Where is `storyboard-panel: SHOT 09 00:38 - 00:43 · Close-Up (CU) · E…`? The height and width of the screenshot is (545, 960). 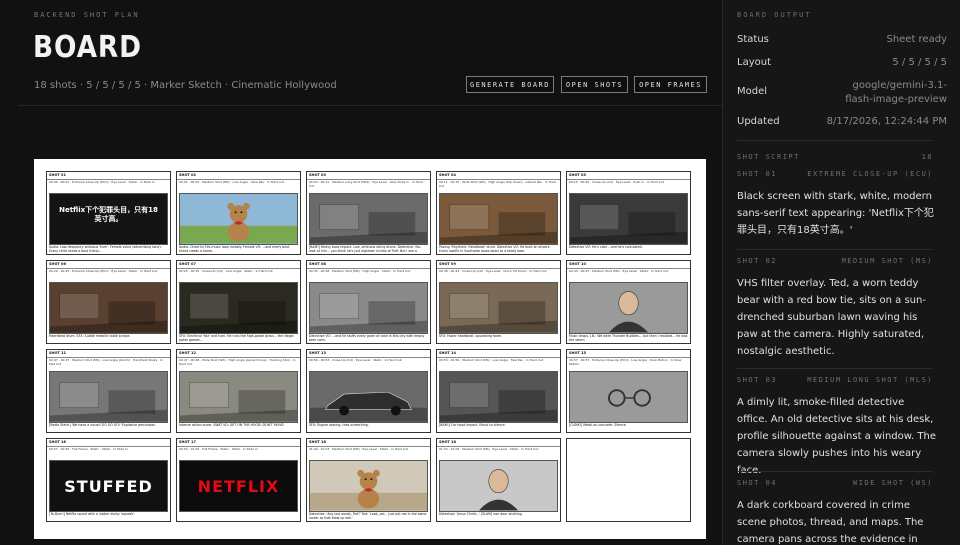
storyboard-panel: SHOT 09 00:38 - 00:43 · Close-Up (CU) · E… is located at coordinates (498, 302).